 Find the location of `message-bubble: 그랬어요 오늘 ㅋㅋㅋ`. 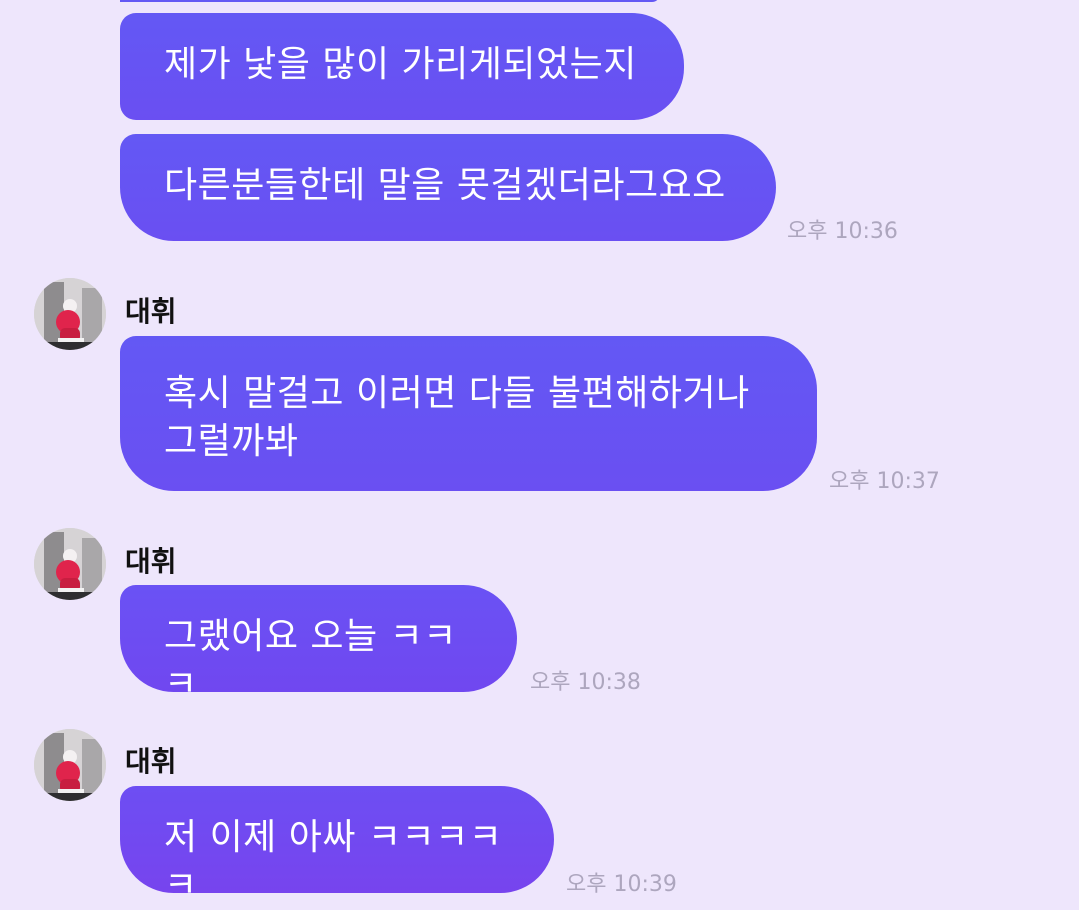

message-bubble: 그랬어요 오늘 ㅋㅋㅋ is located at coordinates (318, 645).